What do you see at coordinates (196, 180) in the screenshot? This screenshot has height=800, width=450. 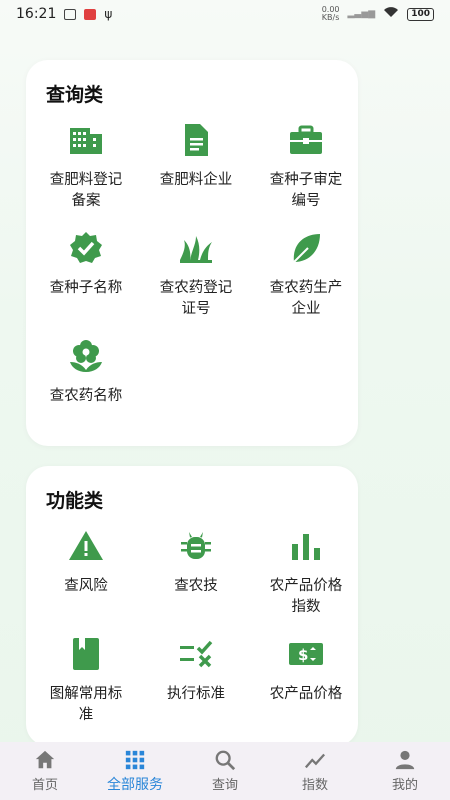 I see `item-label: 查肥料企业` at bounding box center [196, 180].